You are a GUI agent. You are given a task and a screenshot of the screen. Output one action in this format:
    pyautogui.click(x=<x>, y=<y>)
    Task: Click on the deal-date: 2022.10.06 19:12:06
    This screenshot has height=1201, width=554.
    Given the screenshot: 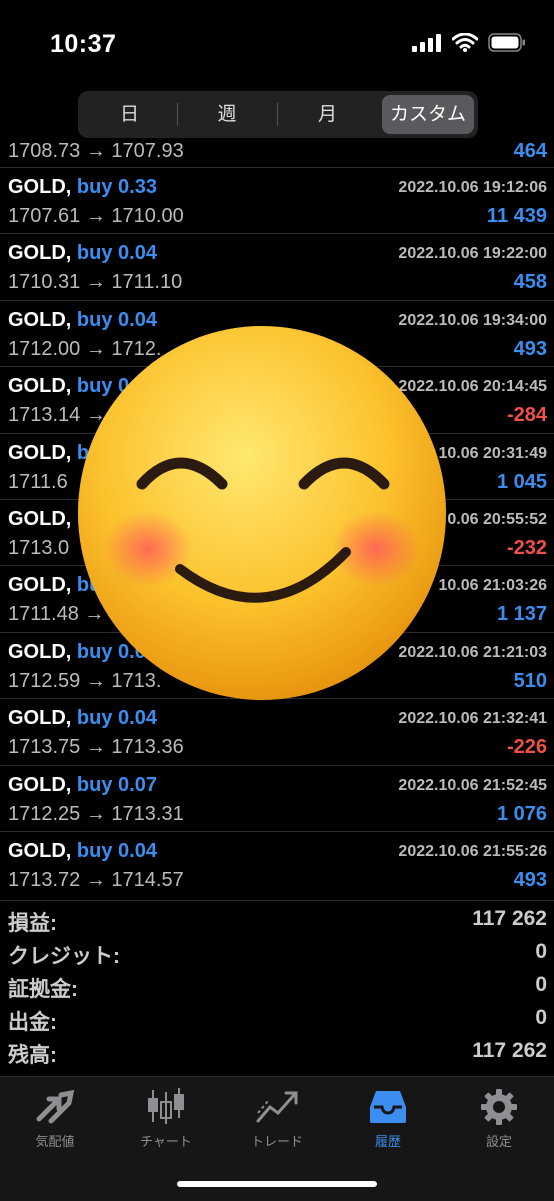 What is the action you would take?
    pyautogui.click(x=472, y=187)
    